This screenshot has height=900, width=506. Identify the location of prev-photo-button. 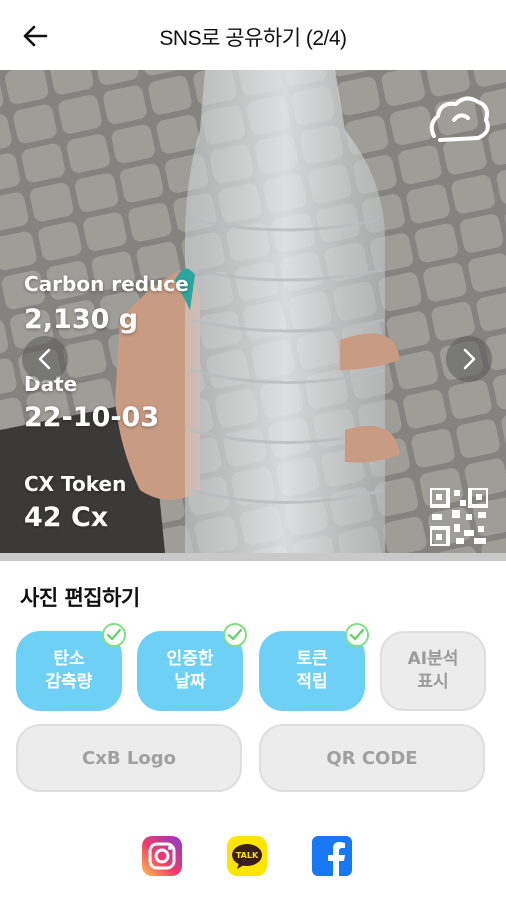
(45, 359).